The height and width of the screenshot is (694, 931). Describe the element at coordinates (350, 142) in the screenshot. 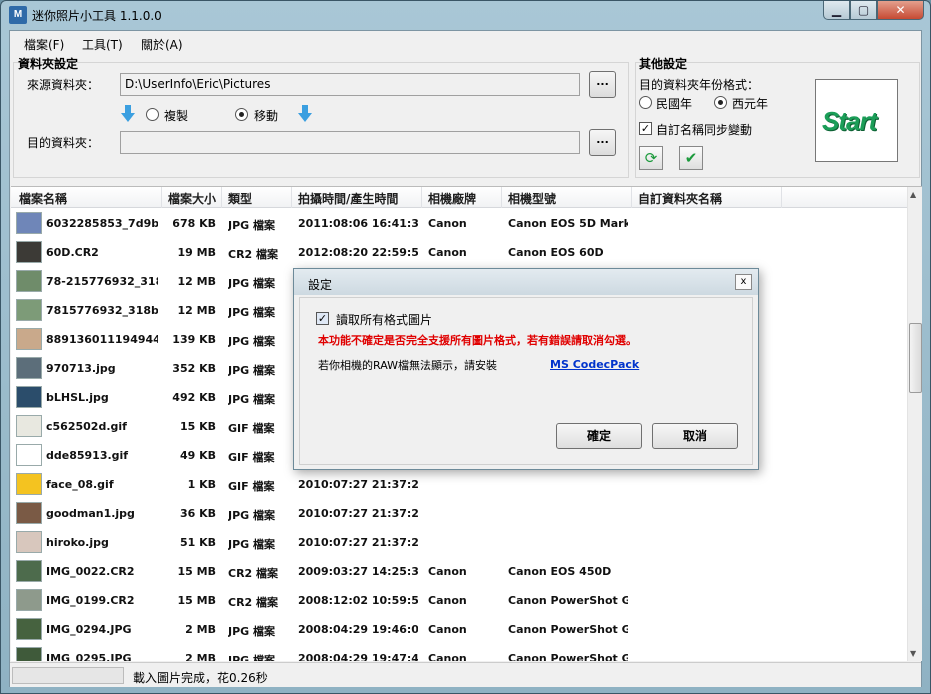

I see `dest-folder-input` at that location.